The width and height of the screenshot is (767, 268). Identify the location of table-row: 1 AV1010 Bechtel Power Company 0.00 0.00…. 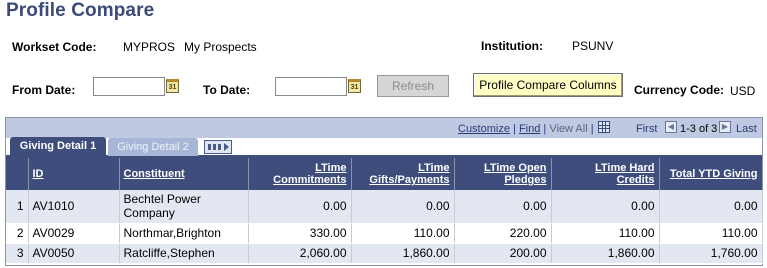
(384, 207).